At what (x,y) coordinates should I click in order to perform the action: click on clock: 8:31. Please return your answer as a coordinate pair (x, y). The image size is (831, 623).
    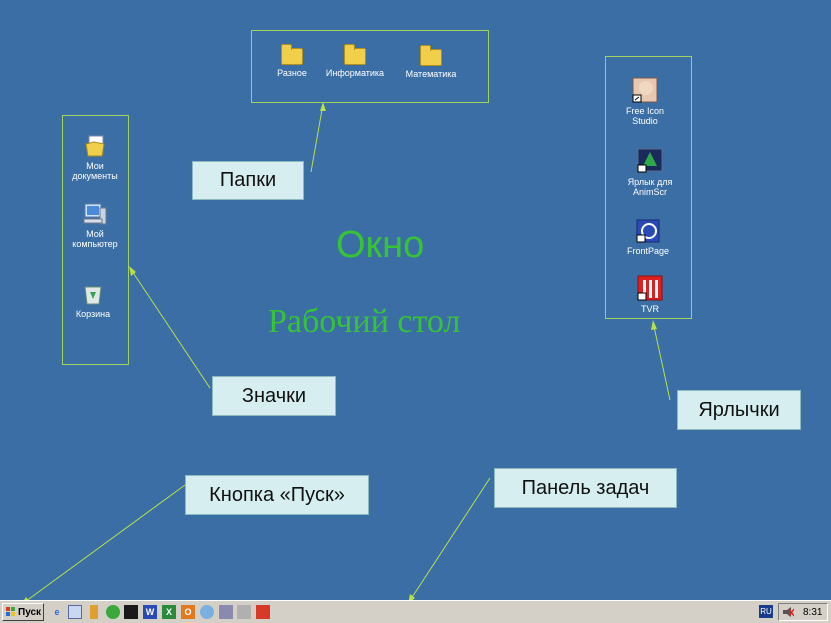
    Looking at the image, I should click on (812, 612).